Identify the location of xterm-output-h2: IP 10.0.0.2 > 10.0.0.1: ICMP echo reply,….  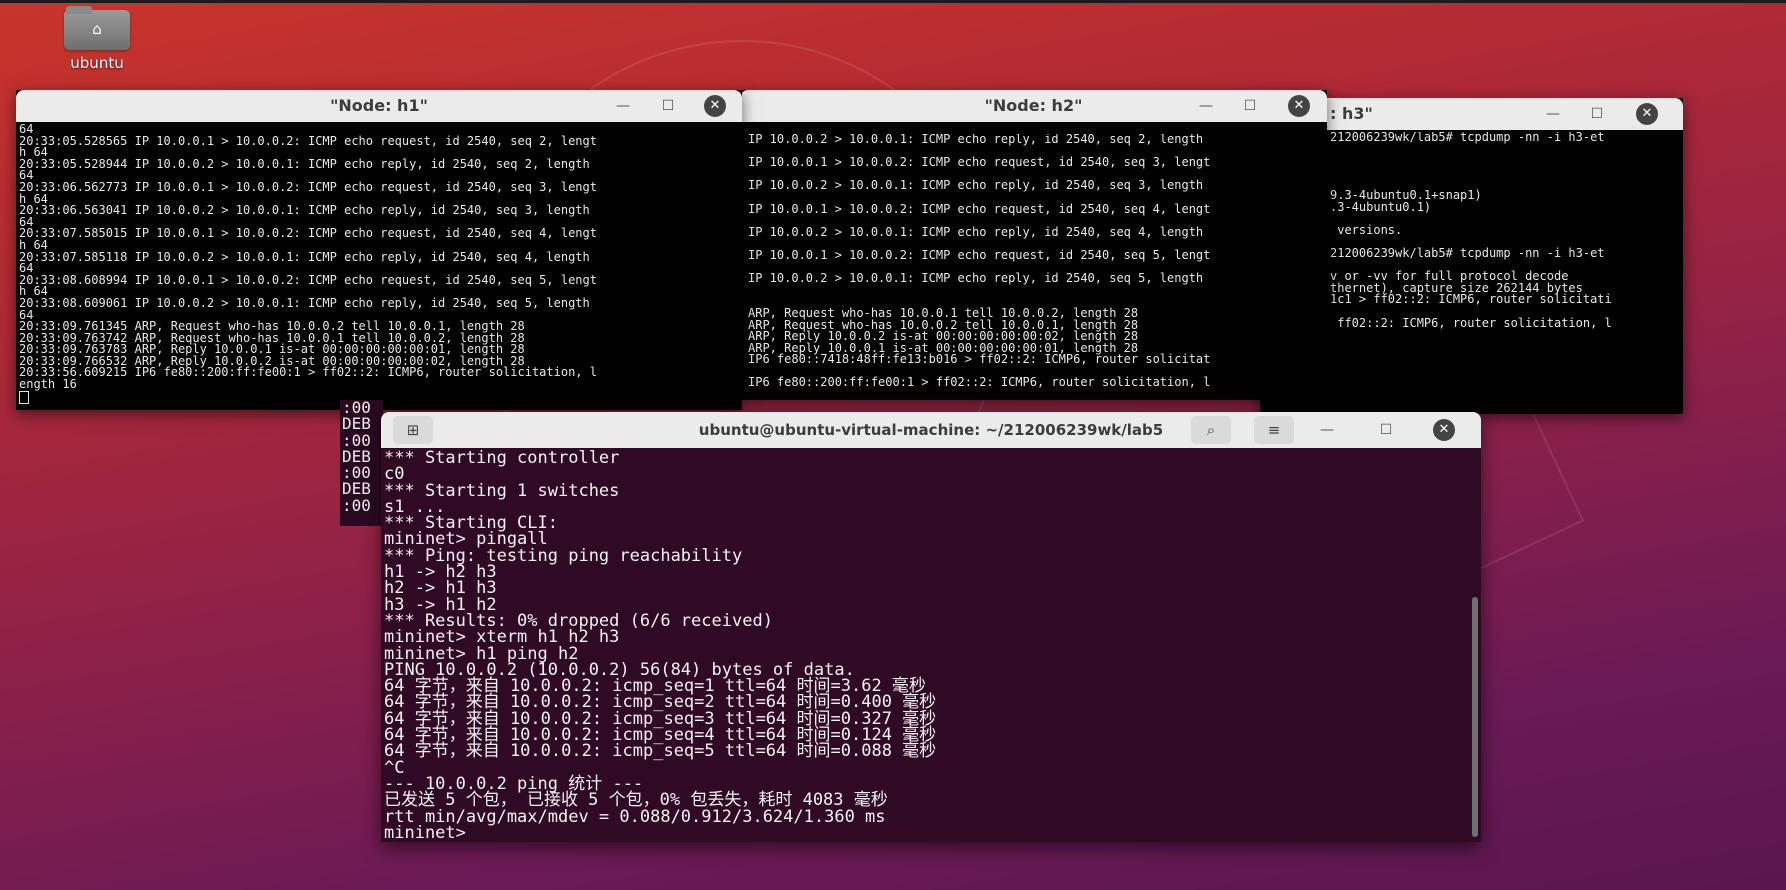
(1036, 267).